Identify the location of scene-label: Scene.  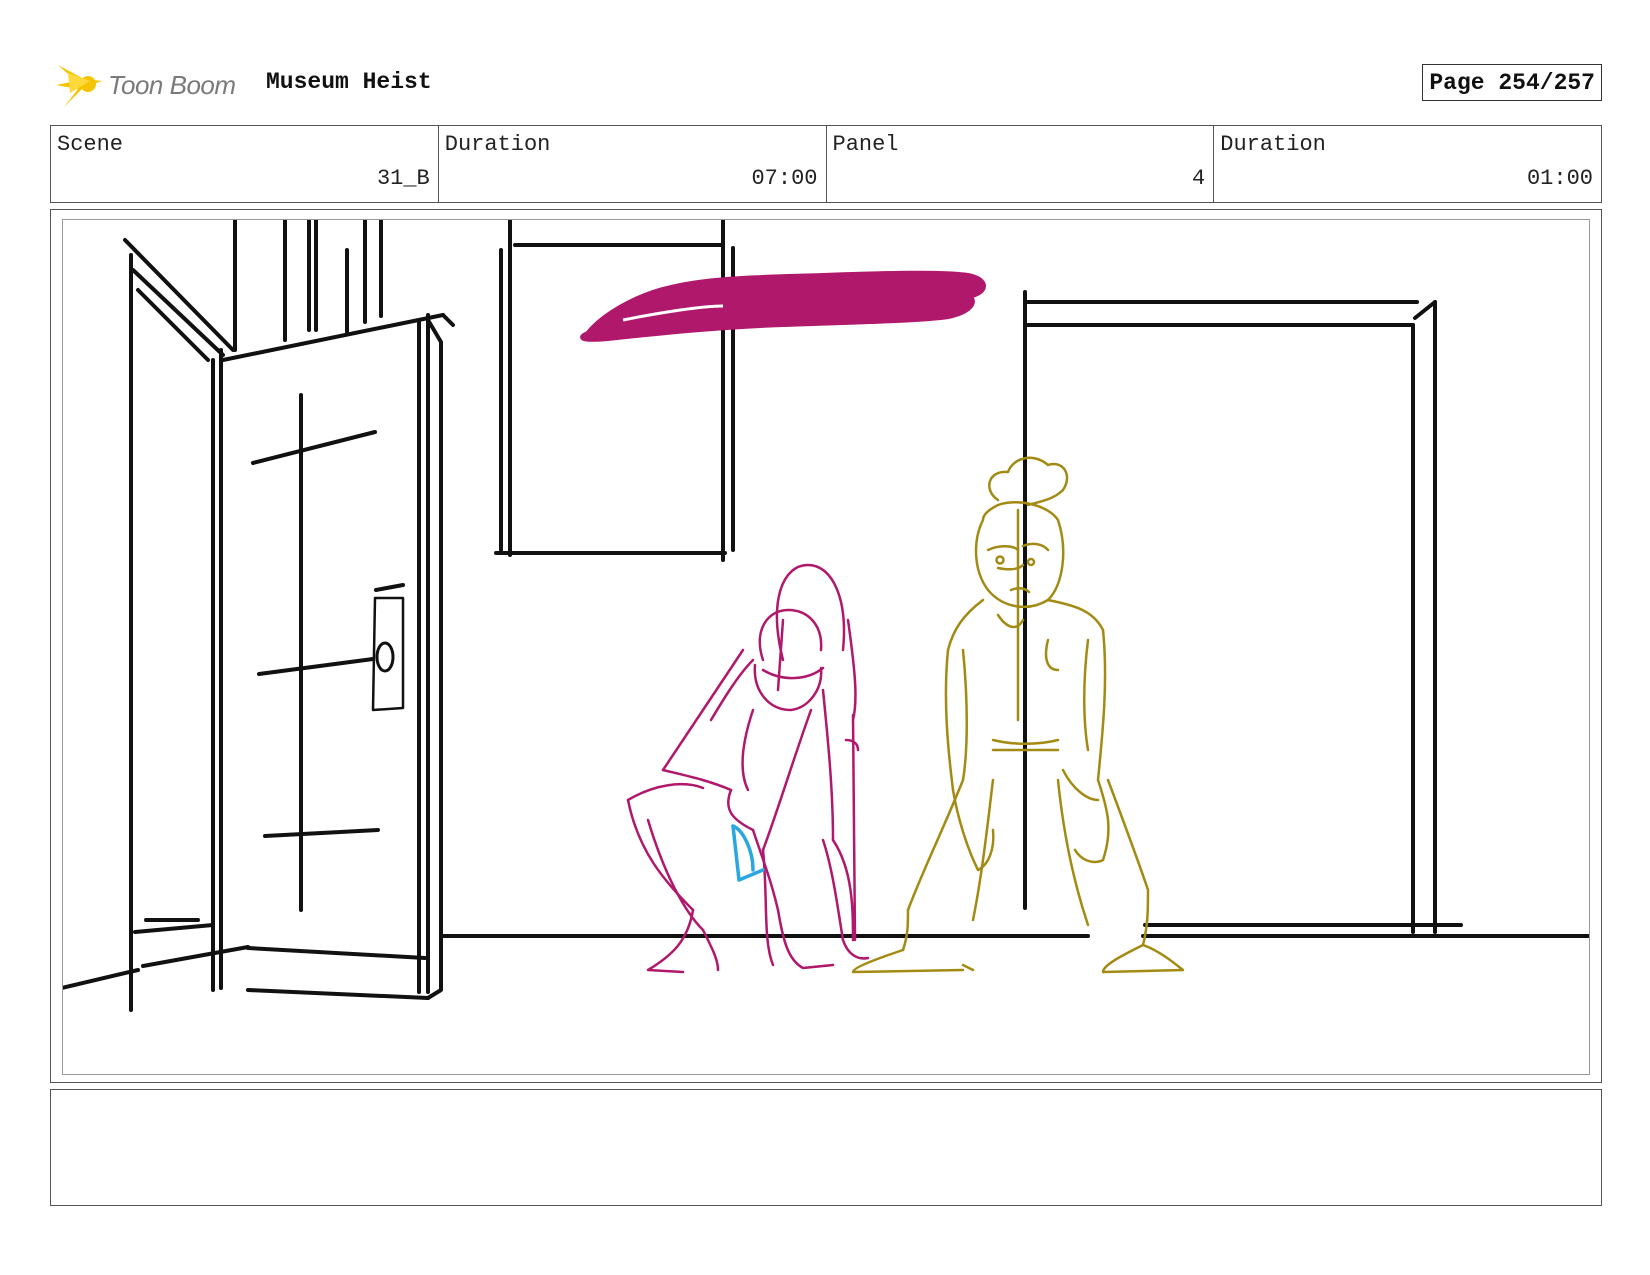
(90, 144).